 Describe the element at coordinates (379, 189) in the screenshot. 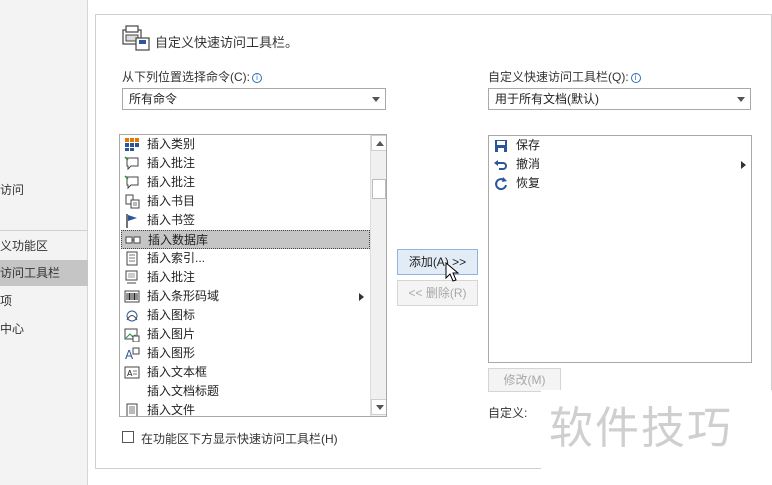

I see `scroll-thumb` at that location.